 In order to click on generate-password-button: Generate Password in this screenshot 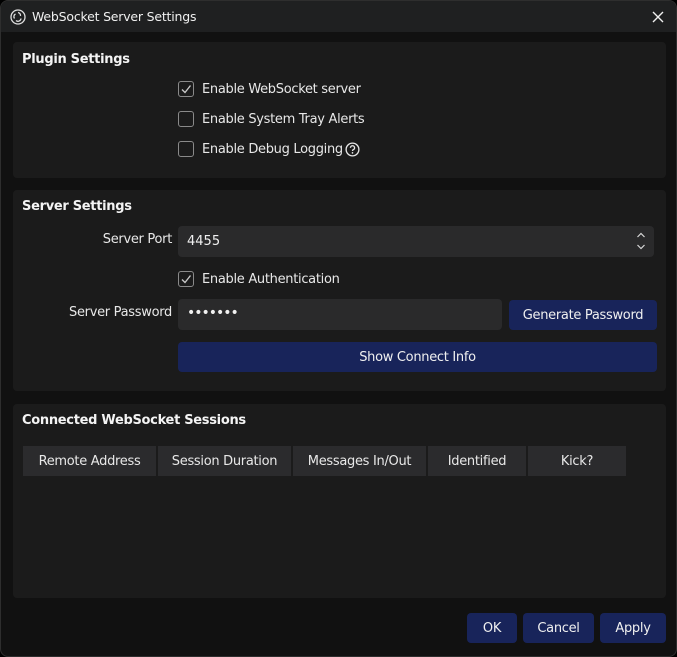, I will do `click(583, 315)`.